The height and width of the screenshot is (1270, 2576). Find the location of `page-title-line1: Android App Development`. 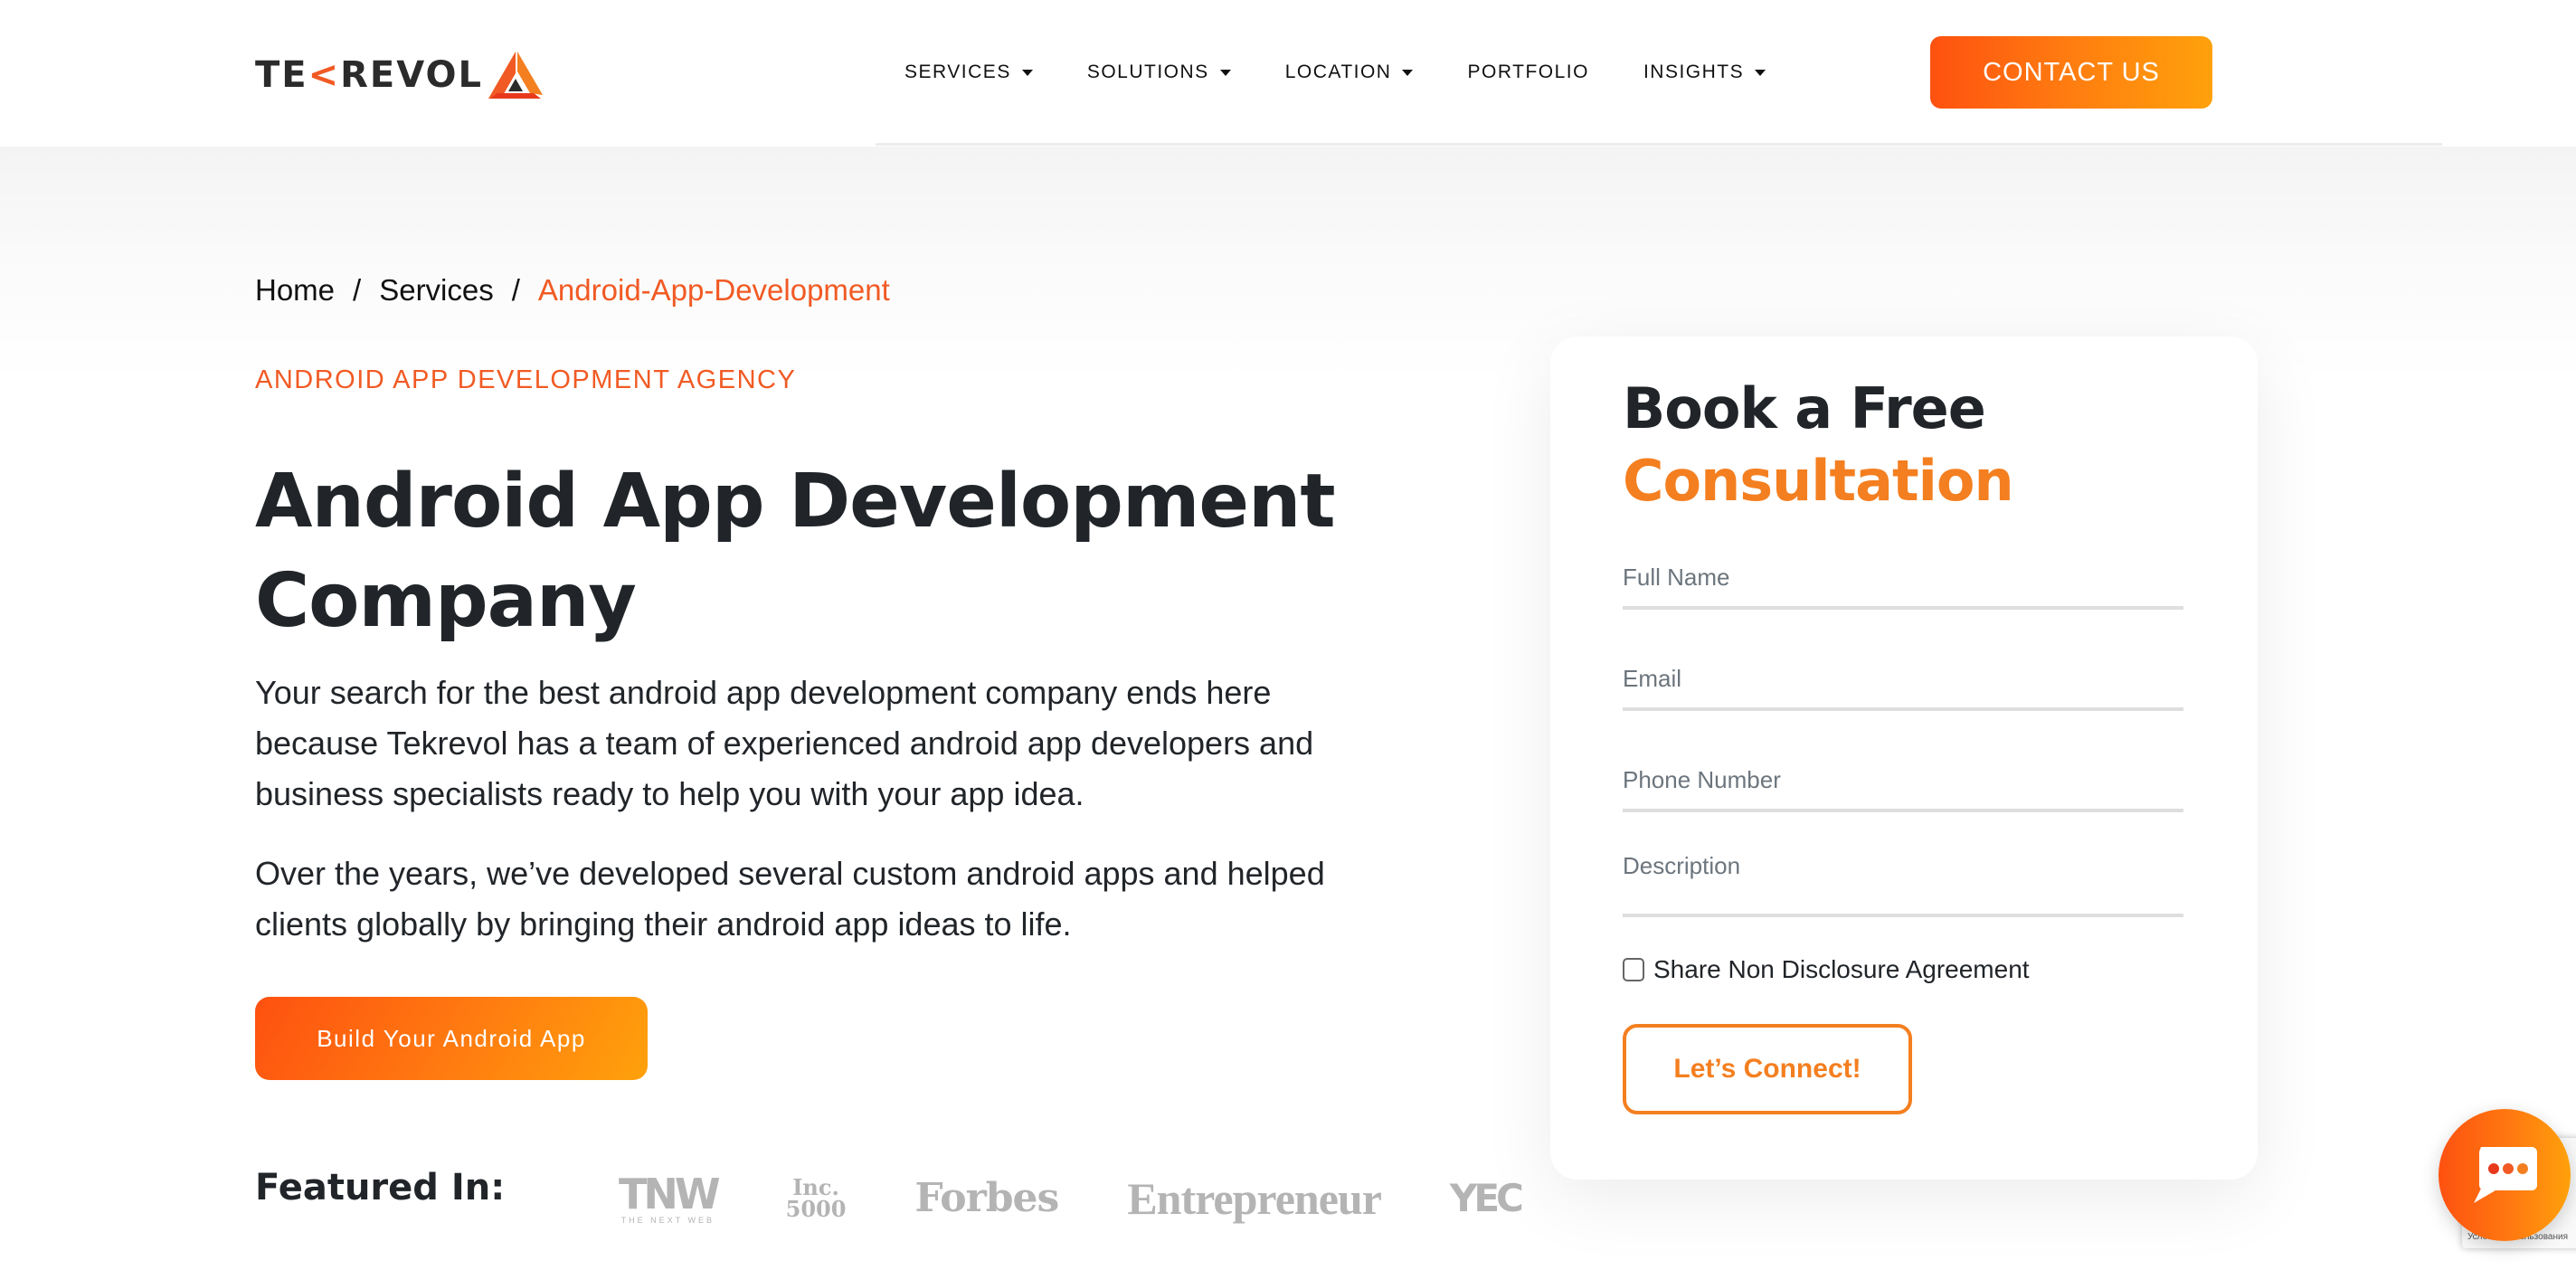

page-title-line1: Android App Development is located at coordinates (795, 502).